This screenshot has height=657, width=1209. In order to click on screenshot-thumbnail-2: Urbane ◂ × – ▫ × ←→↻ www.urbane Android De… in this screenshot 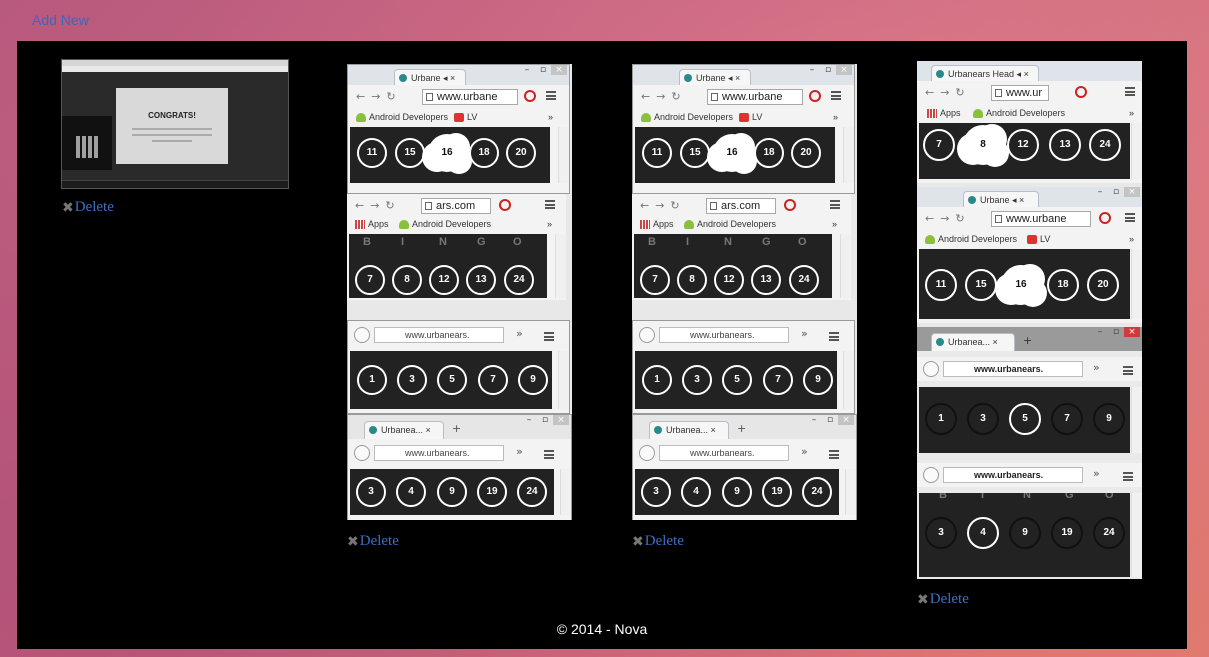, I will do `click(459, 292)`.